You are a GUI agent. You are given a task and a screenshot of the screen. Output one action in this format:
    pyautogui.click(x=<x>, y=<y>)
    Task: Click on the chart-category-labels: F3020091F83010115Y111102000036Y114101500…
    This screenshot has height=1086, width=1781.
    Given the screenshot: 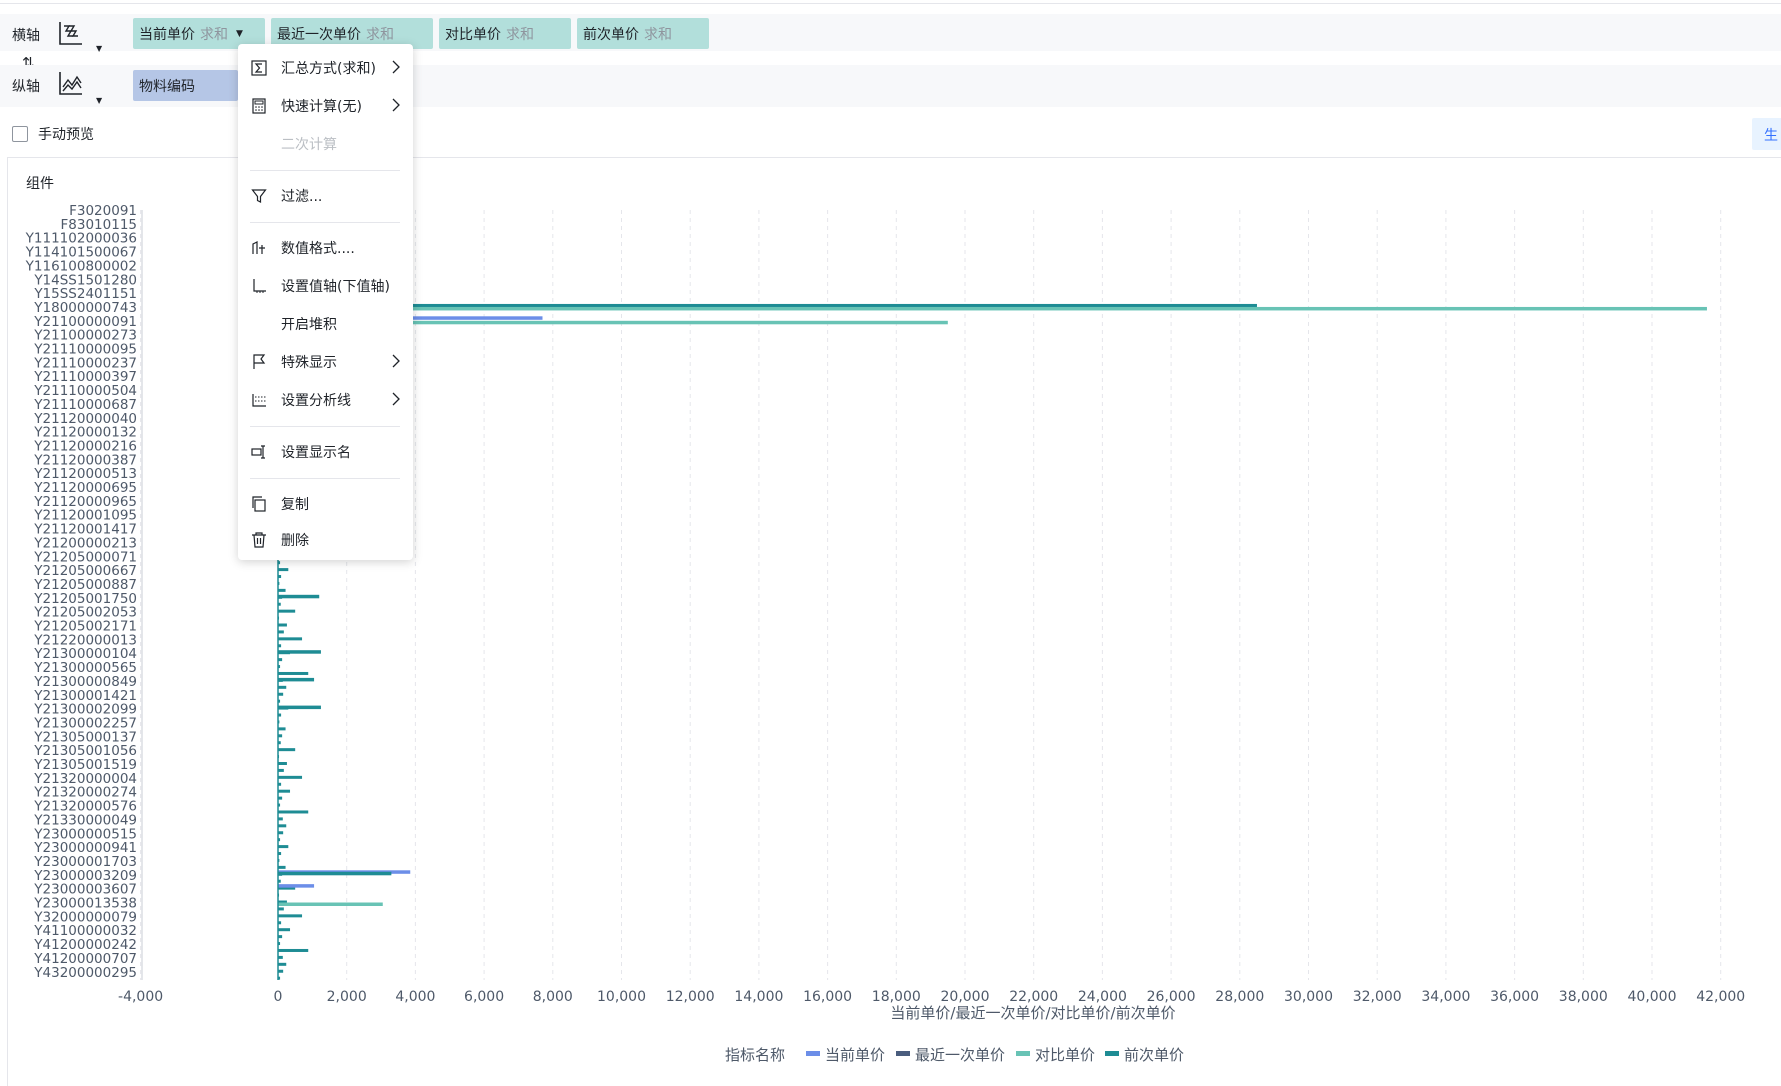 What is the action you would take?
    pyautogui.click(x=81, y=592)
    